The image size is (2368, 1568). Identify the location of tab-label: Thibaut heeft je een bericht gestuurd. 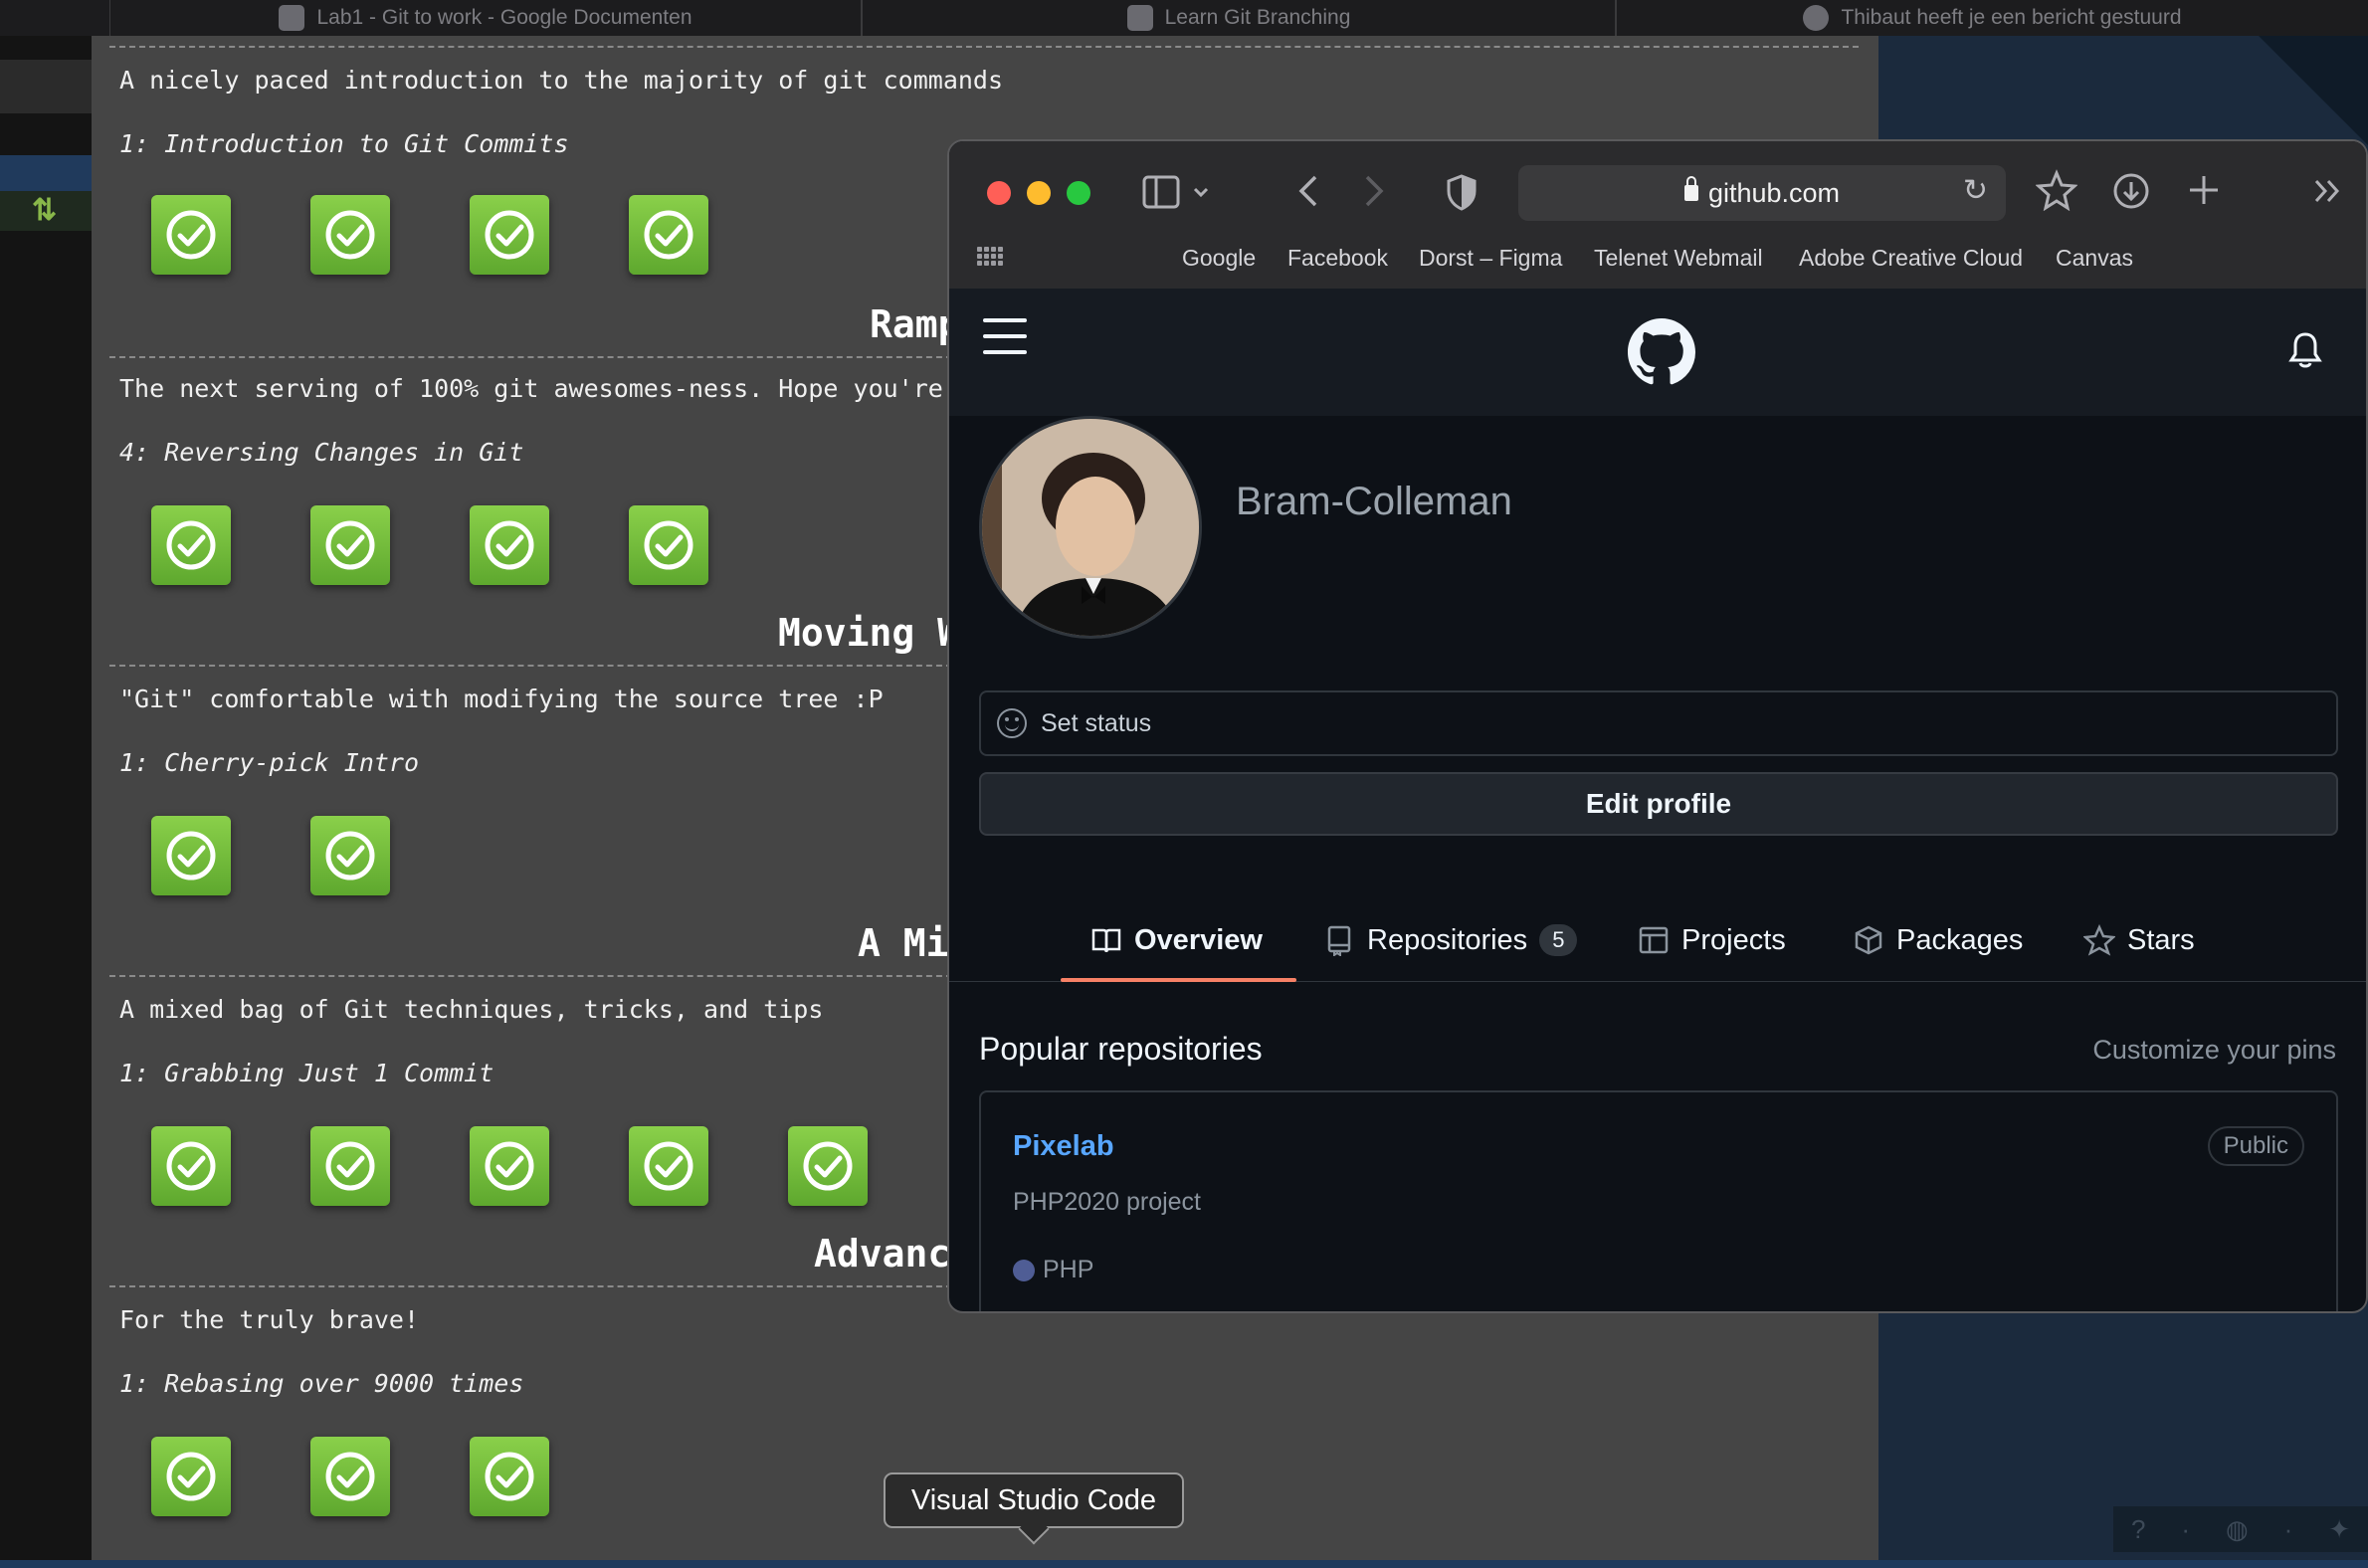
(2011, 17).